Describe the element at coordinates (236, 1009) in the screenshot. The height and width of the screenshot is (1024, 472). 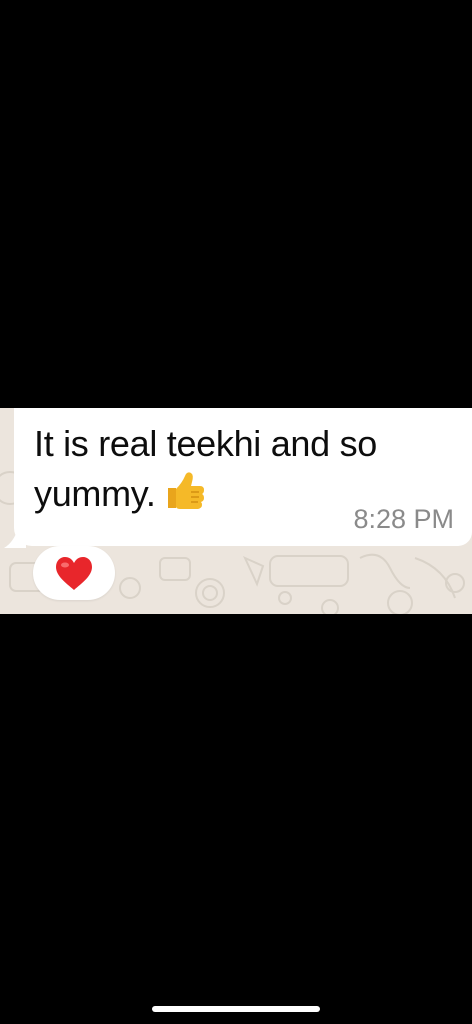
I see `home-indicator` at that location.